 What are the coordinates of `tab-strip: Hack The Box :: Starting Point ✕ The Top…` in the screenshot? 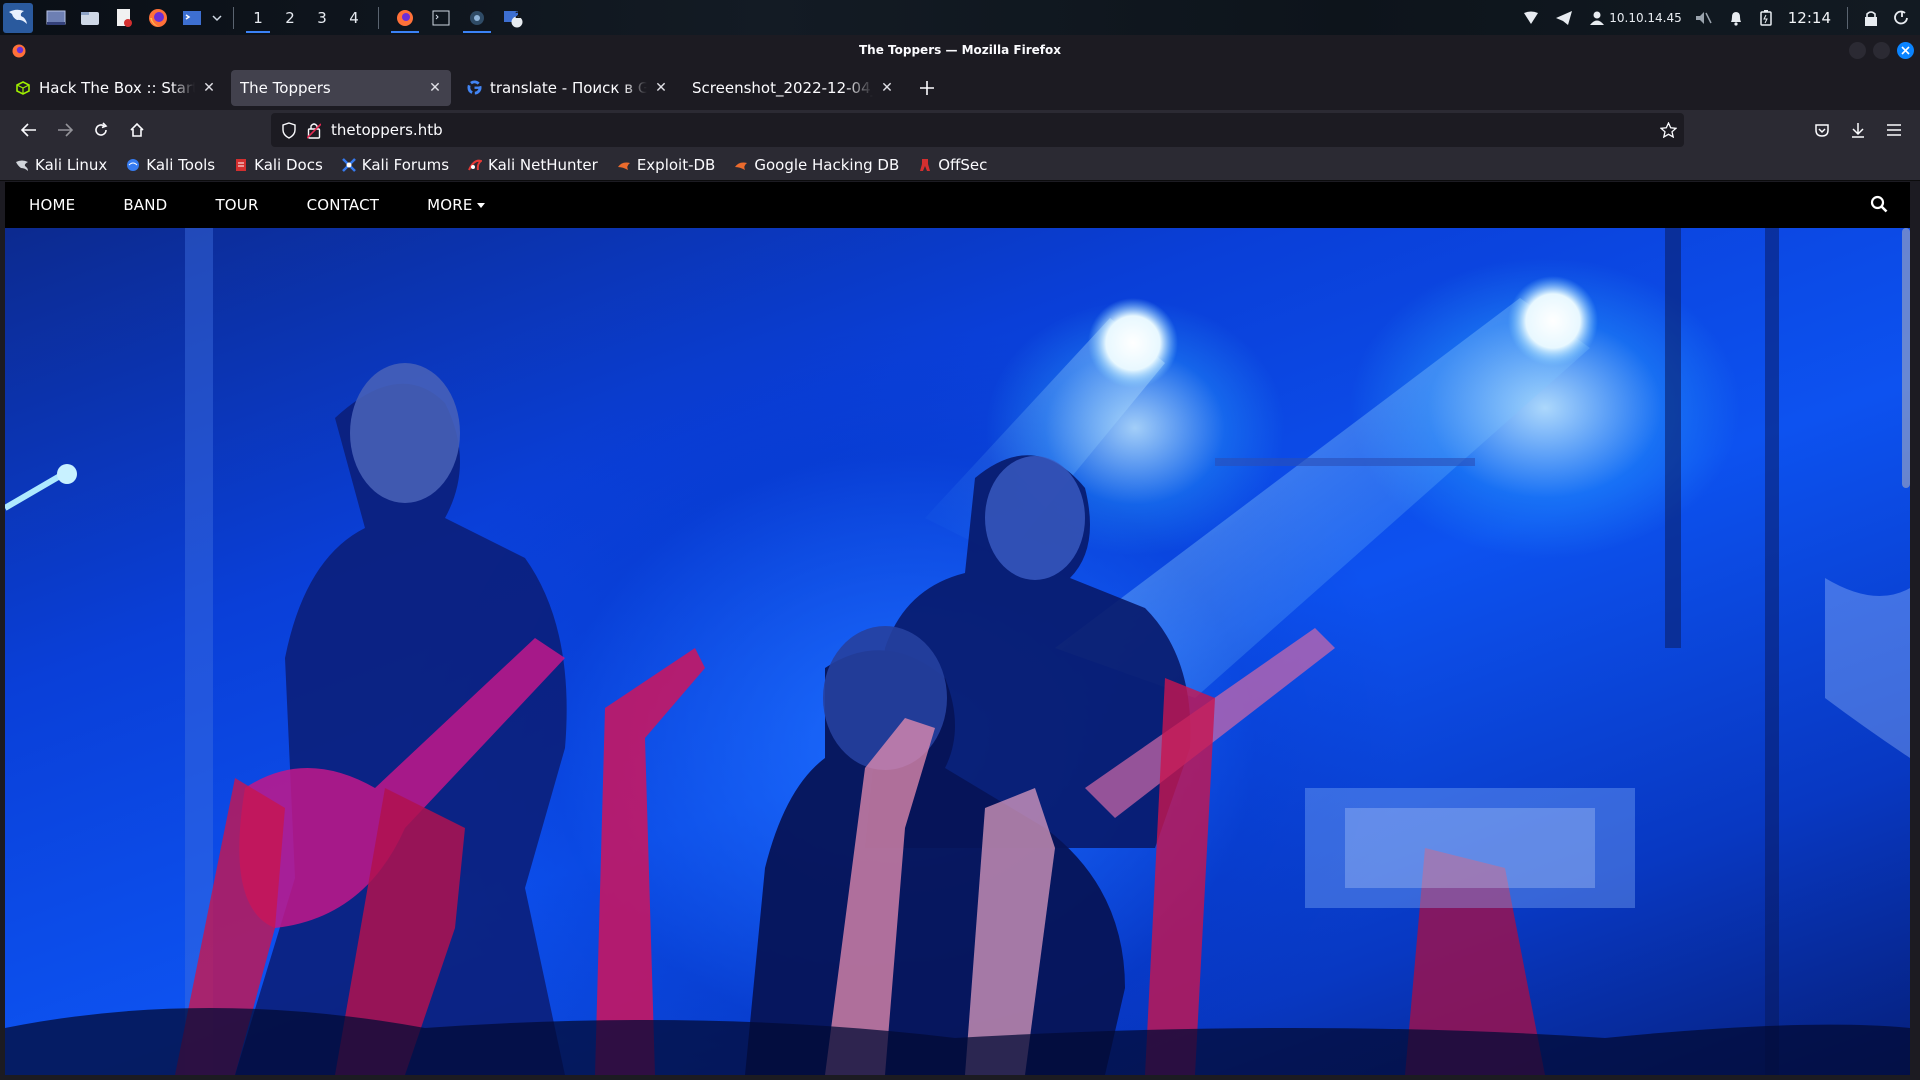 It's located at (960, 87).